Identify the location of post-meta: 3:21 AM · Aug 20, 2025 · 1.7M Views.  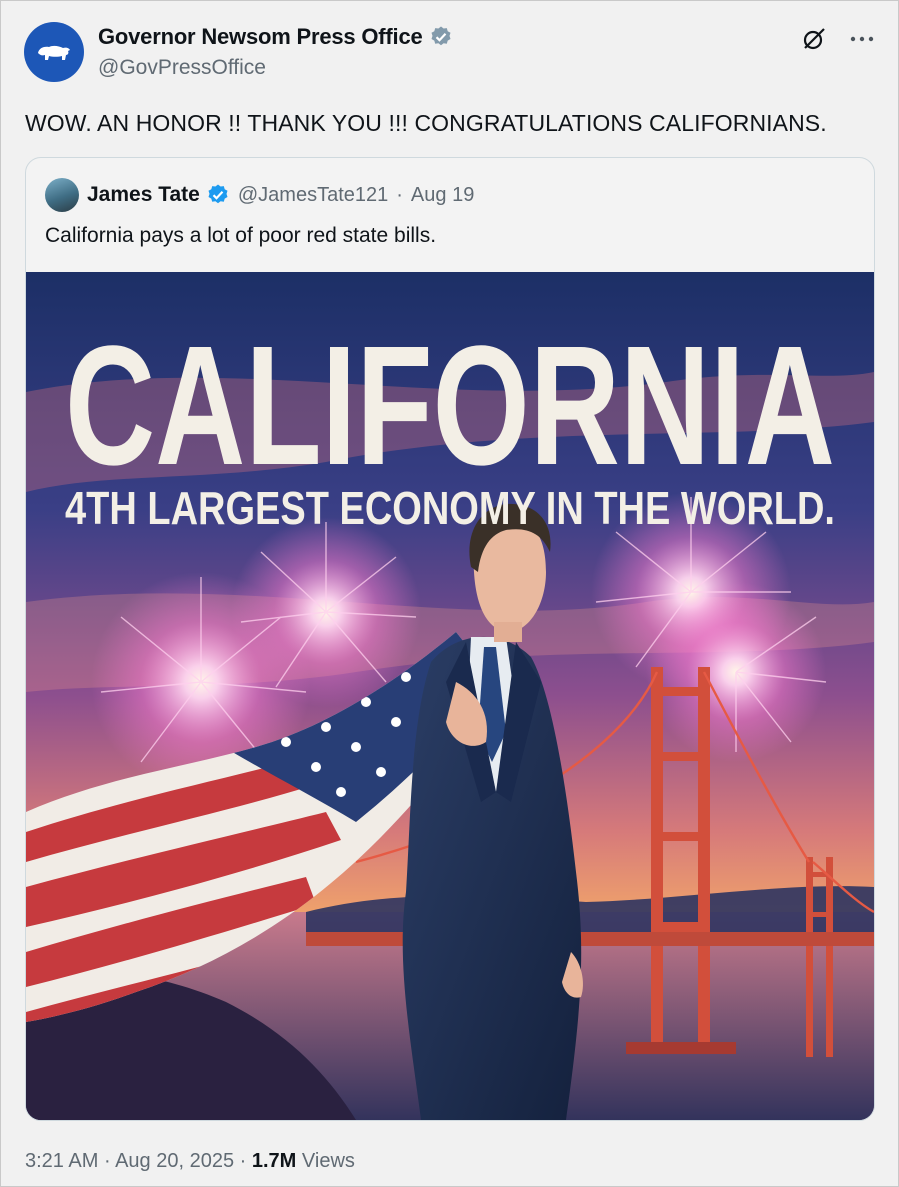
(190, 1161).